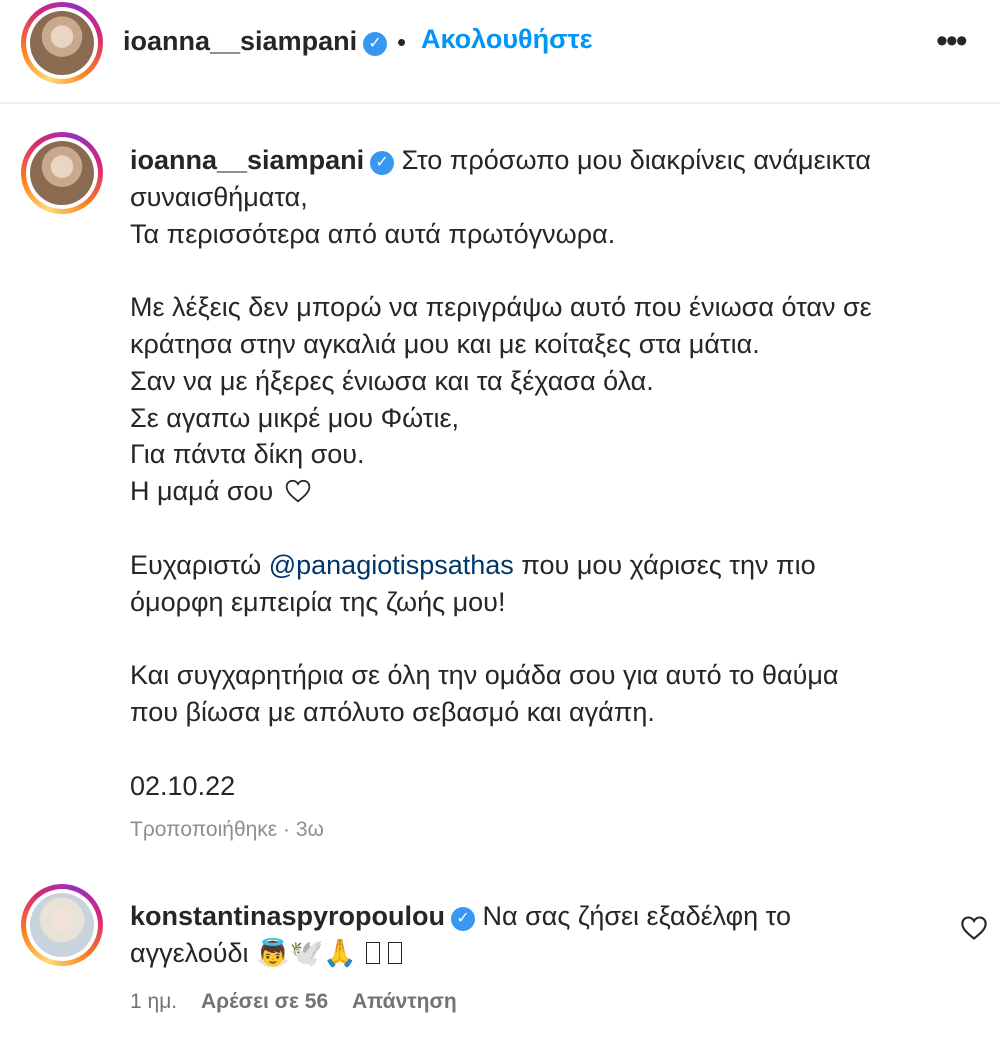  I want to click on comment-time: 1 ημ., so click(153, 1001).